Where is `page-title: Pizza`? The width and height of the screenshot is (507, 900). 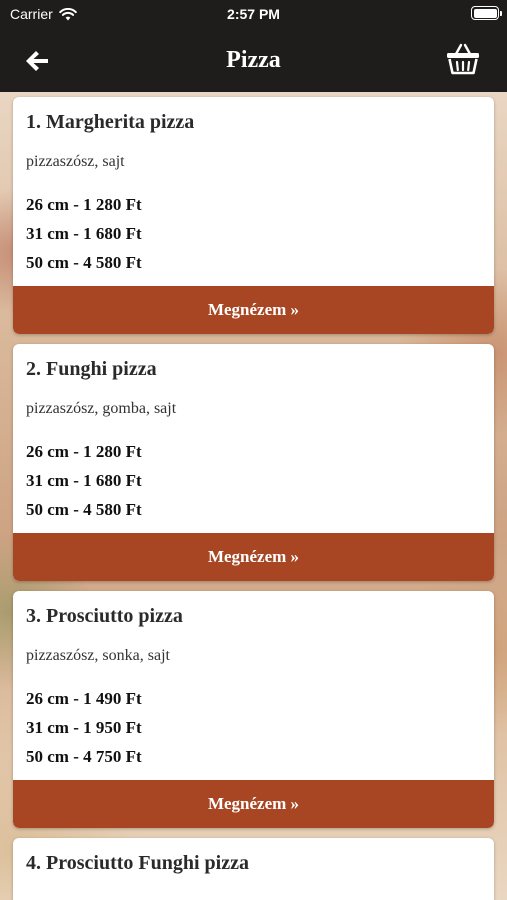
page-title: Pizza is located at coordinates (253, 60).